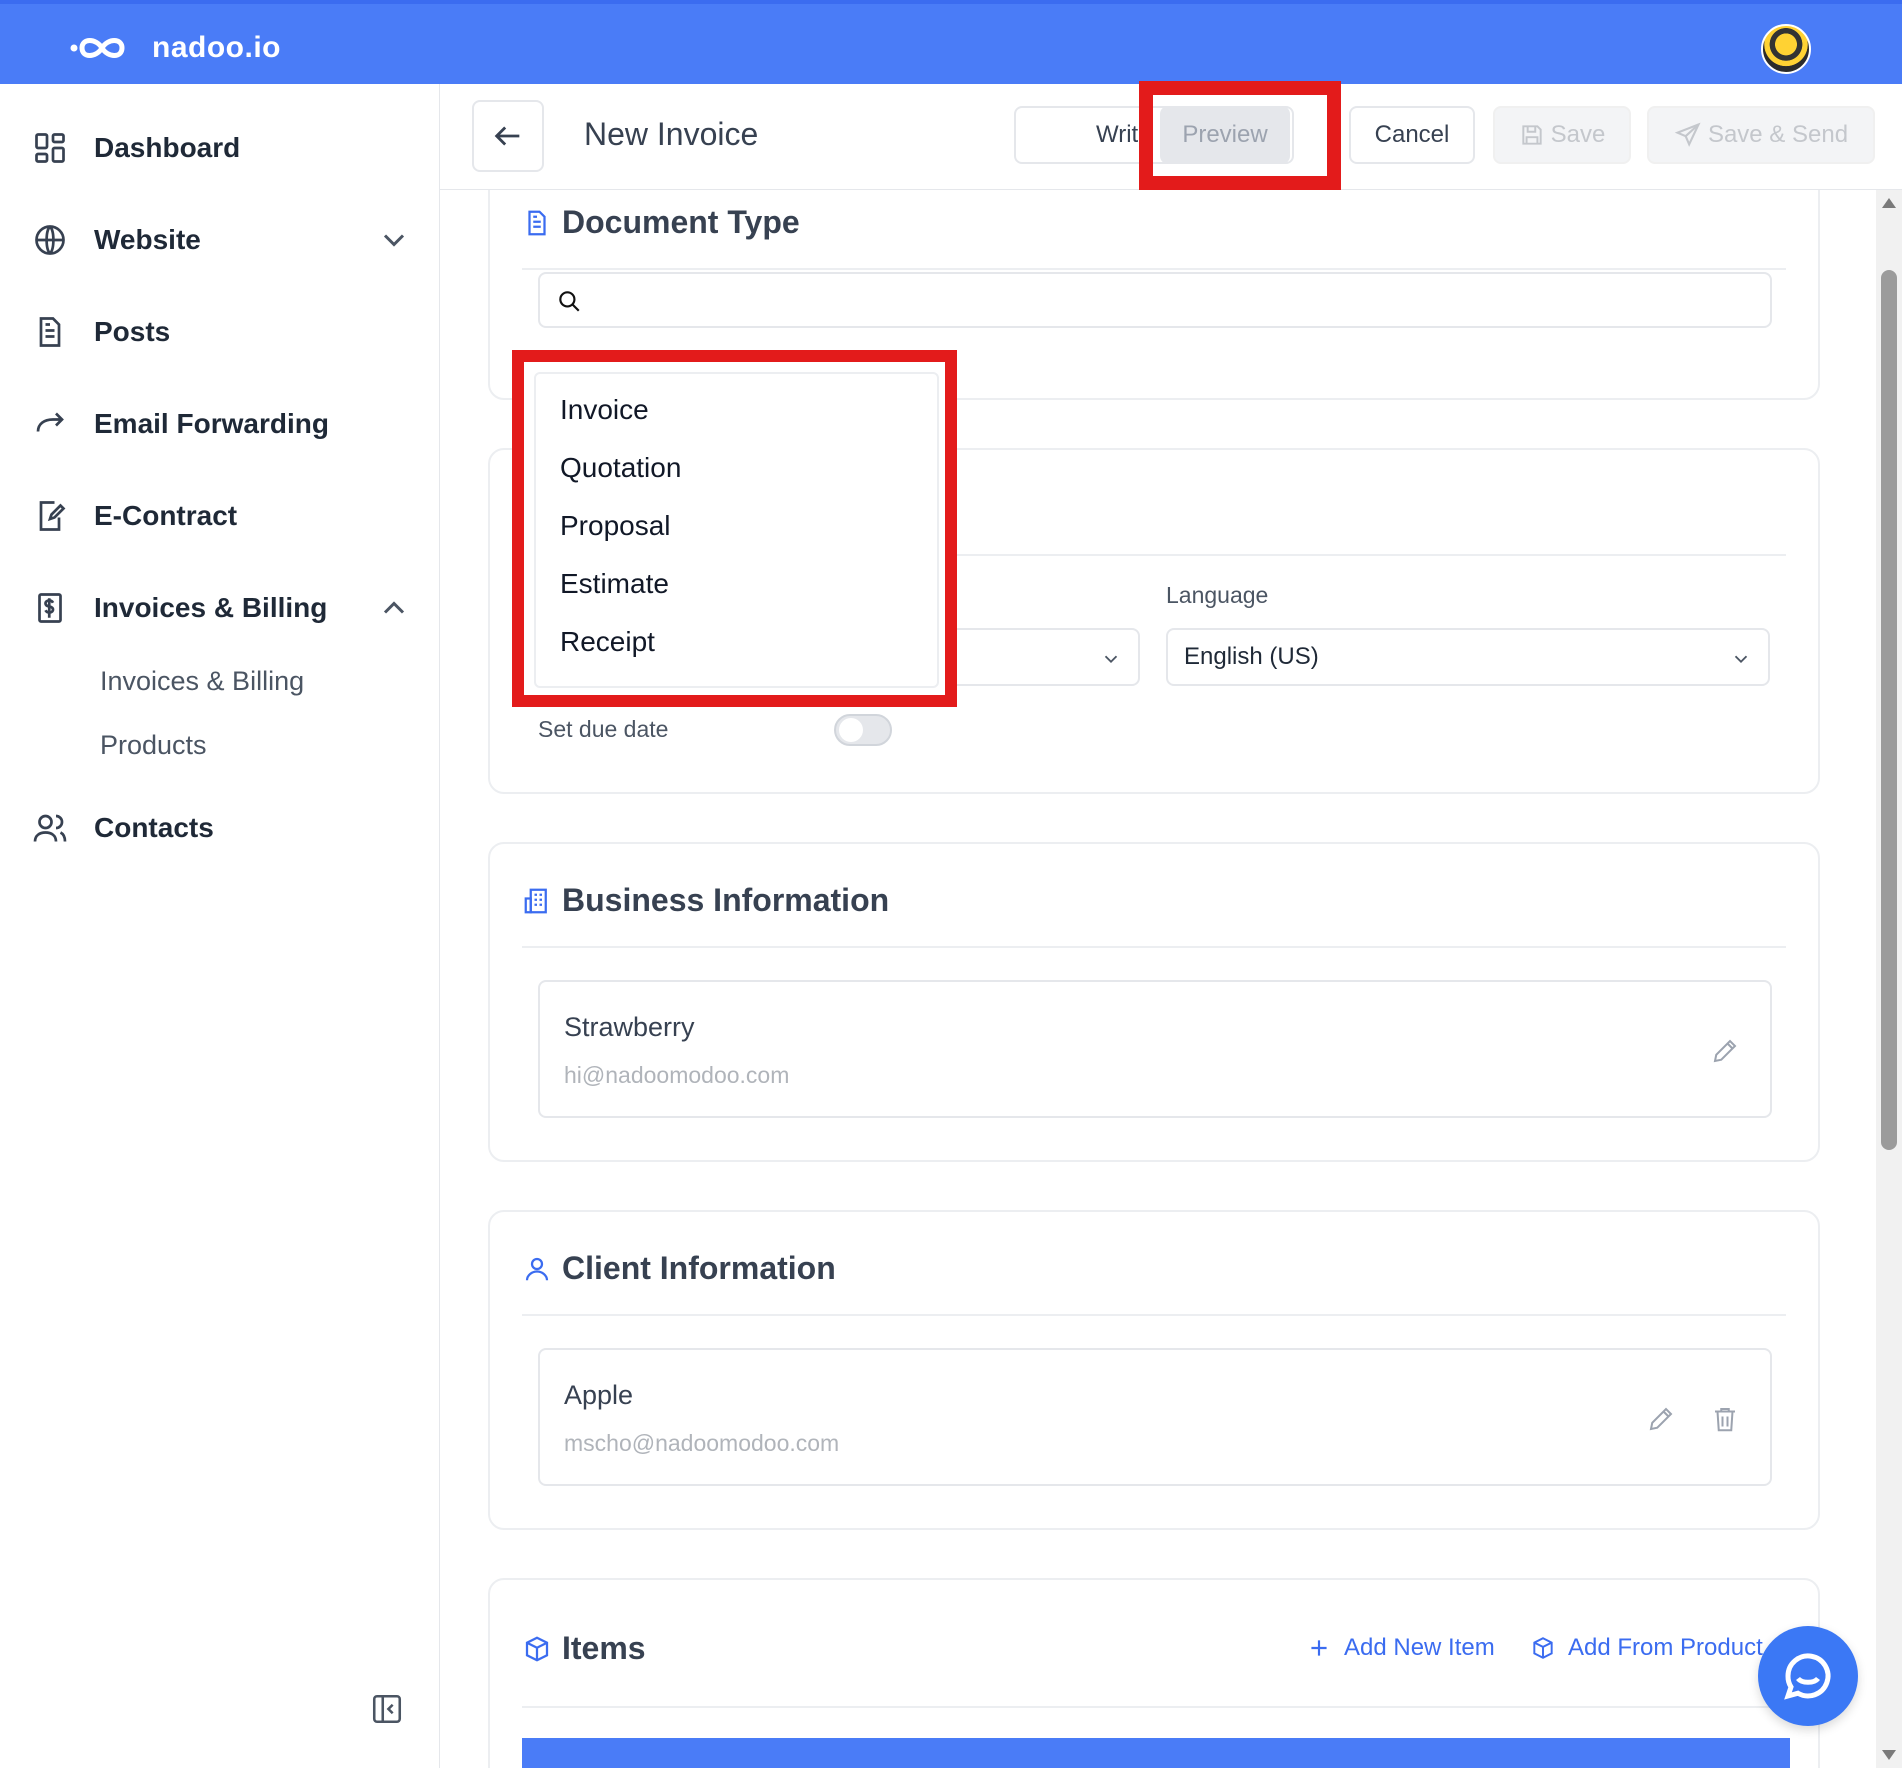 Image resolution: width=1902 pixels, height=1768 pixels. What do you see at coordinates (1778, 134) in the screenshot?
I see `save-and-send-label: Save & Send` at bounding box center [1778, 134].